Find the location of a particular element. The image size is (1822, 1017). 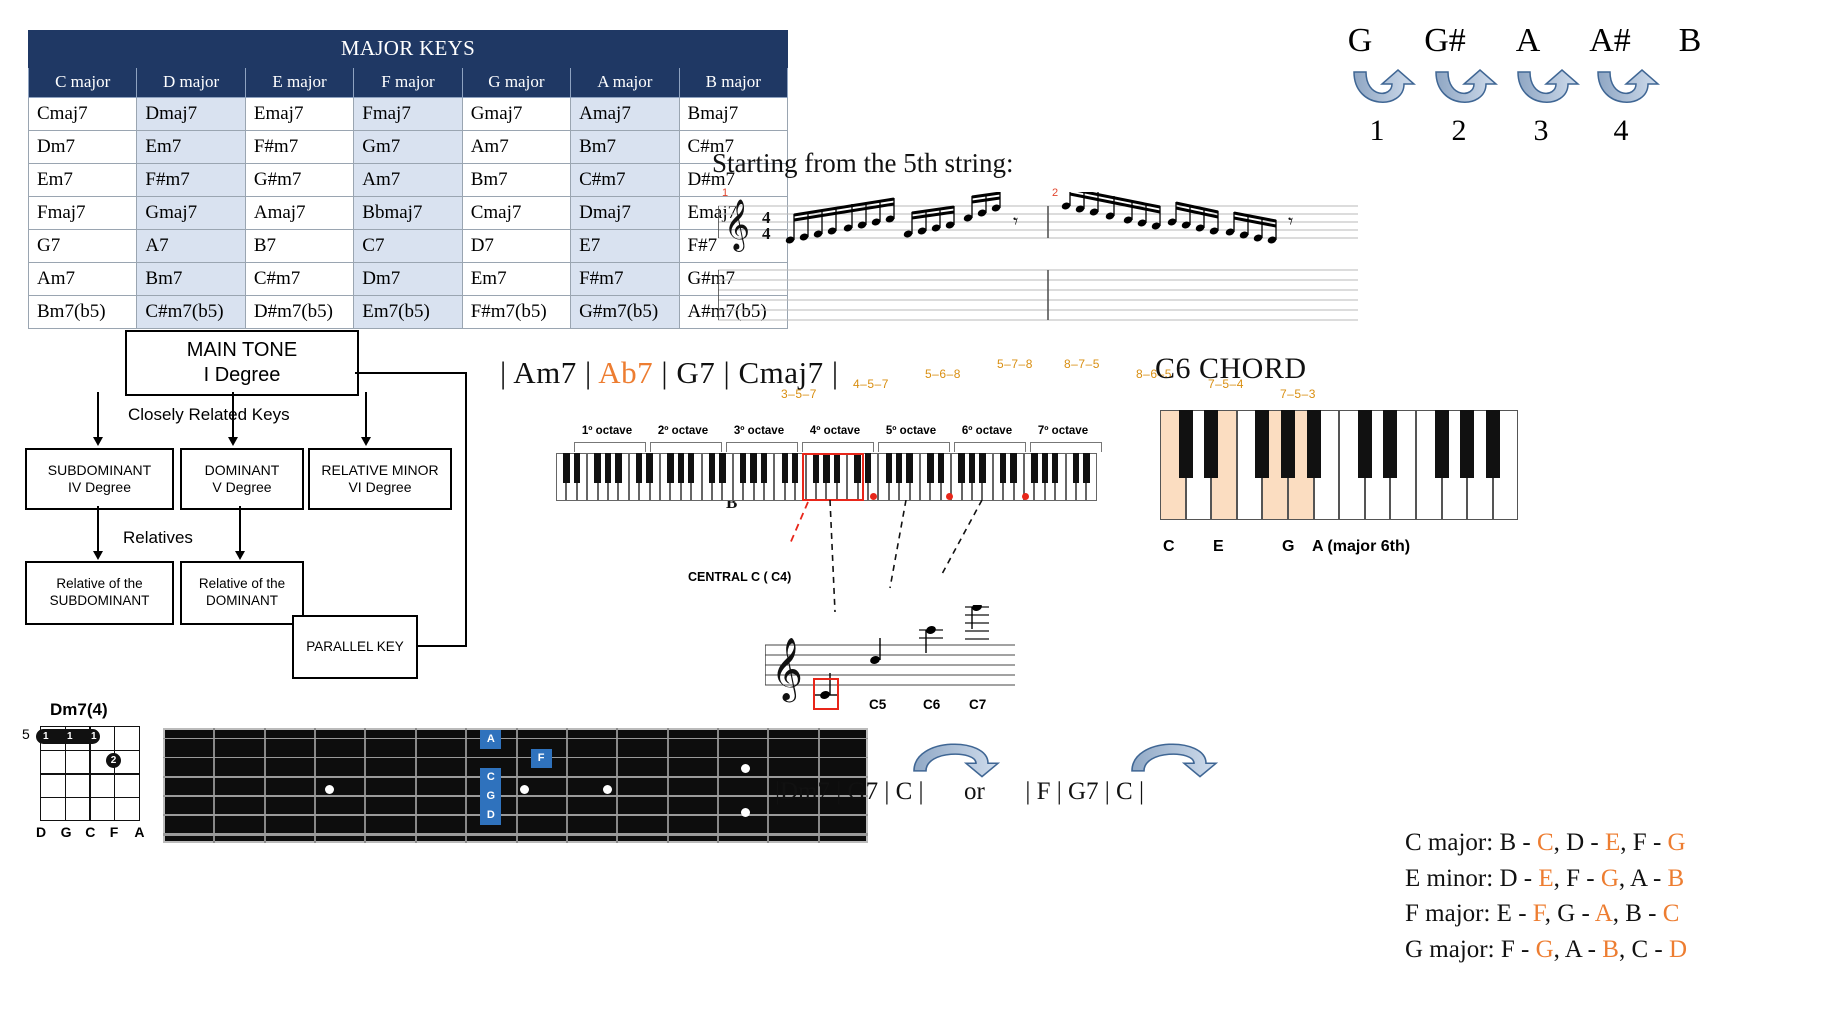

progression-part-4: | is located at coordinates (665, 372).